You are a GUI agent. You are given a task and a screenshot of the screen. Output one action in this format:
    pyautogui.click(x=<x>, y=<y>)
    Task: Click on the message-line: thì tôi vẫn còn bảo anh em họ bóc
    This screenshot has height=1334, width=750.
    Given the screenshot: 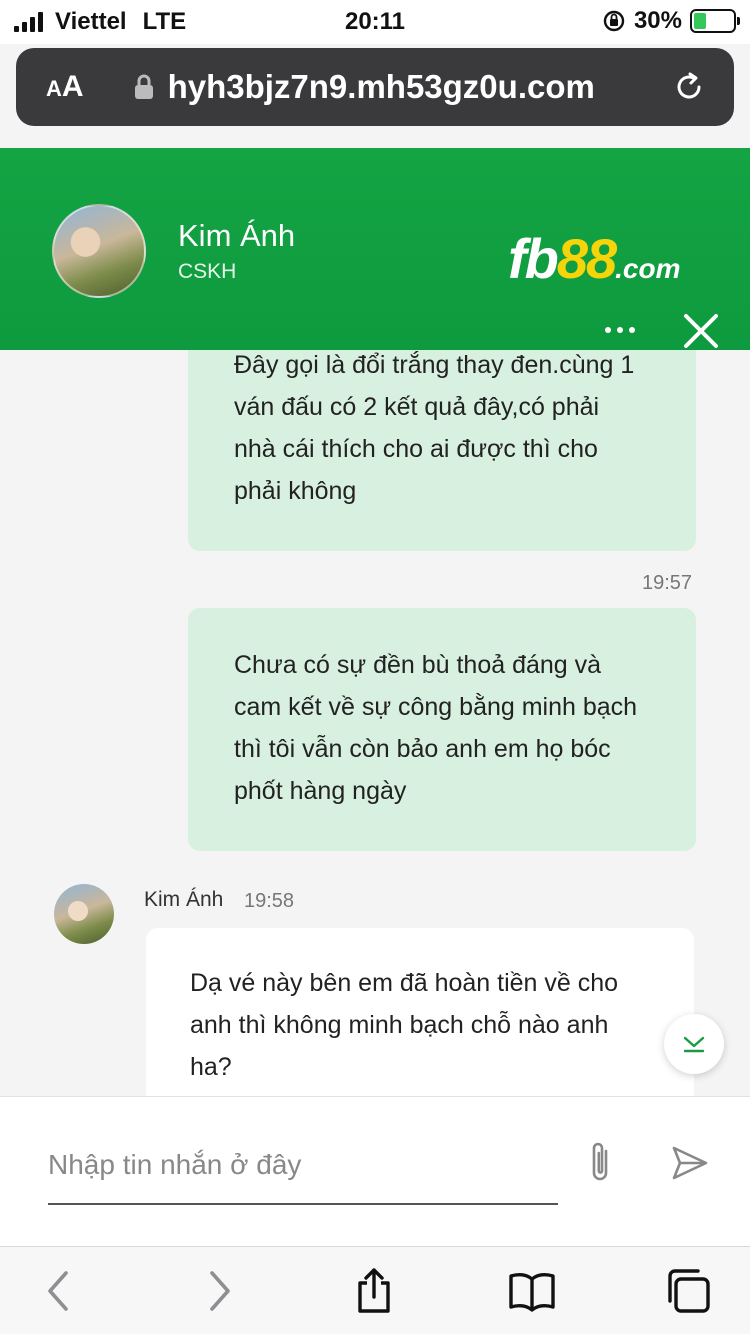 What is the action you would take?
    pyautogui.click(x=422, y=749)
    